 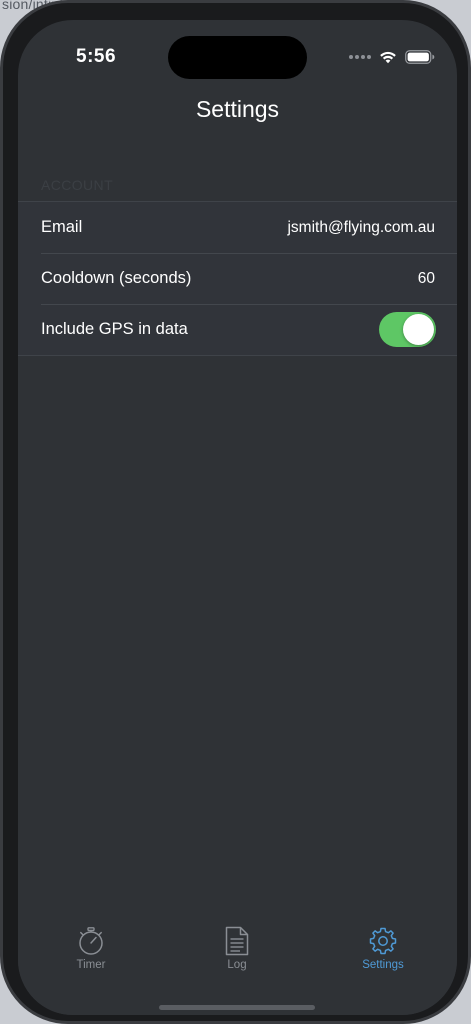 What do you see at coordinates (360, 57) in the screenshot?
I see `signal-dots-icon` at bounding box center [360, 57].